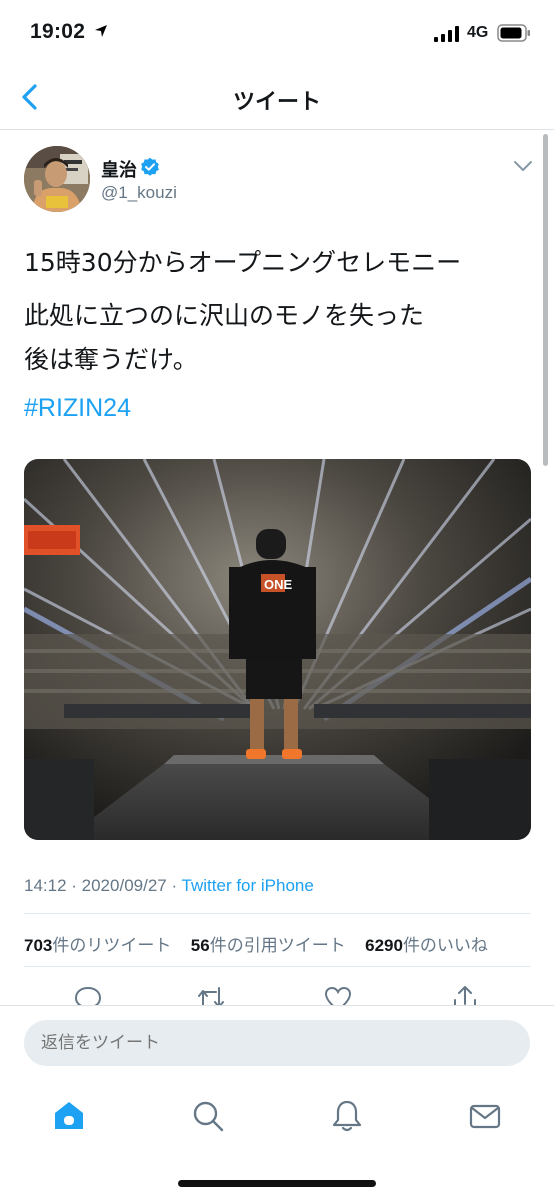 This screenshot has height=1200, width=554. I want to click on retweets-count: 703, so click(38, 945).